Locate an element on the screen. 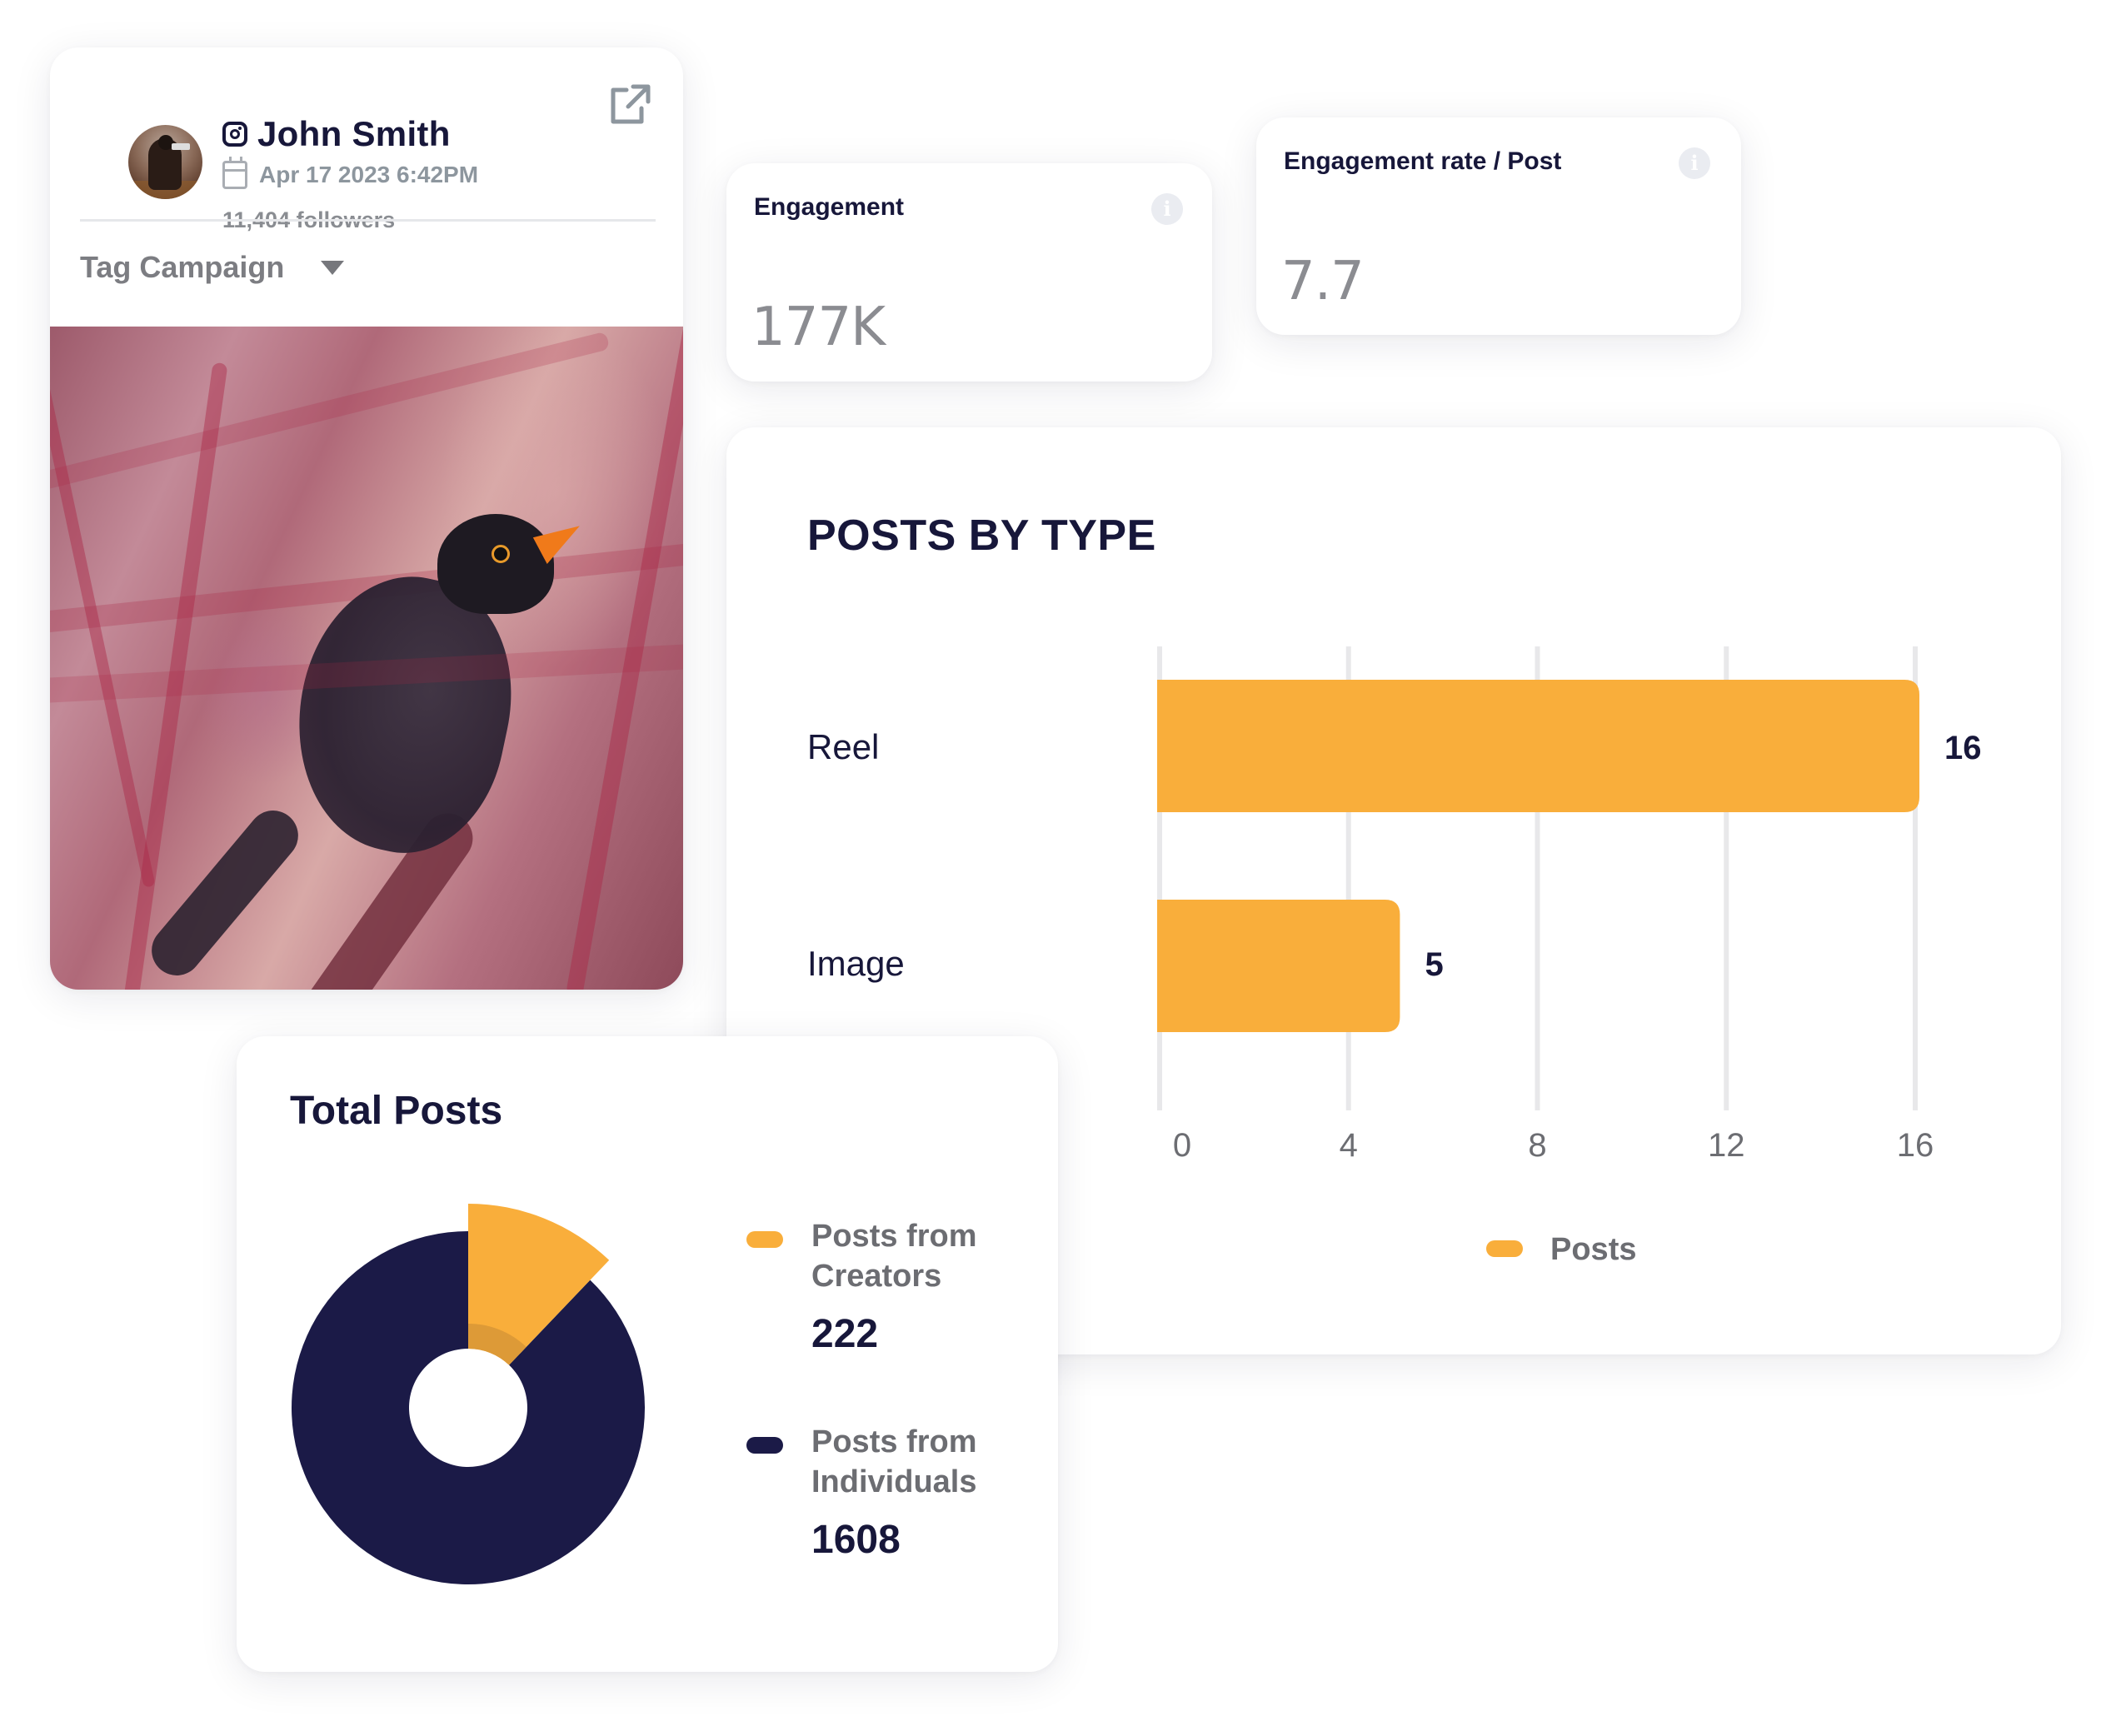 This screenshot has height=1736, width=2116. caret-down-icon is located at coordinates (333, 267).